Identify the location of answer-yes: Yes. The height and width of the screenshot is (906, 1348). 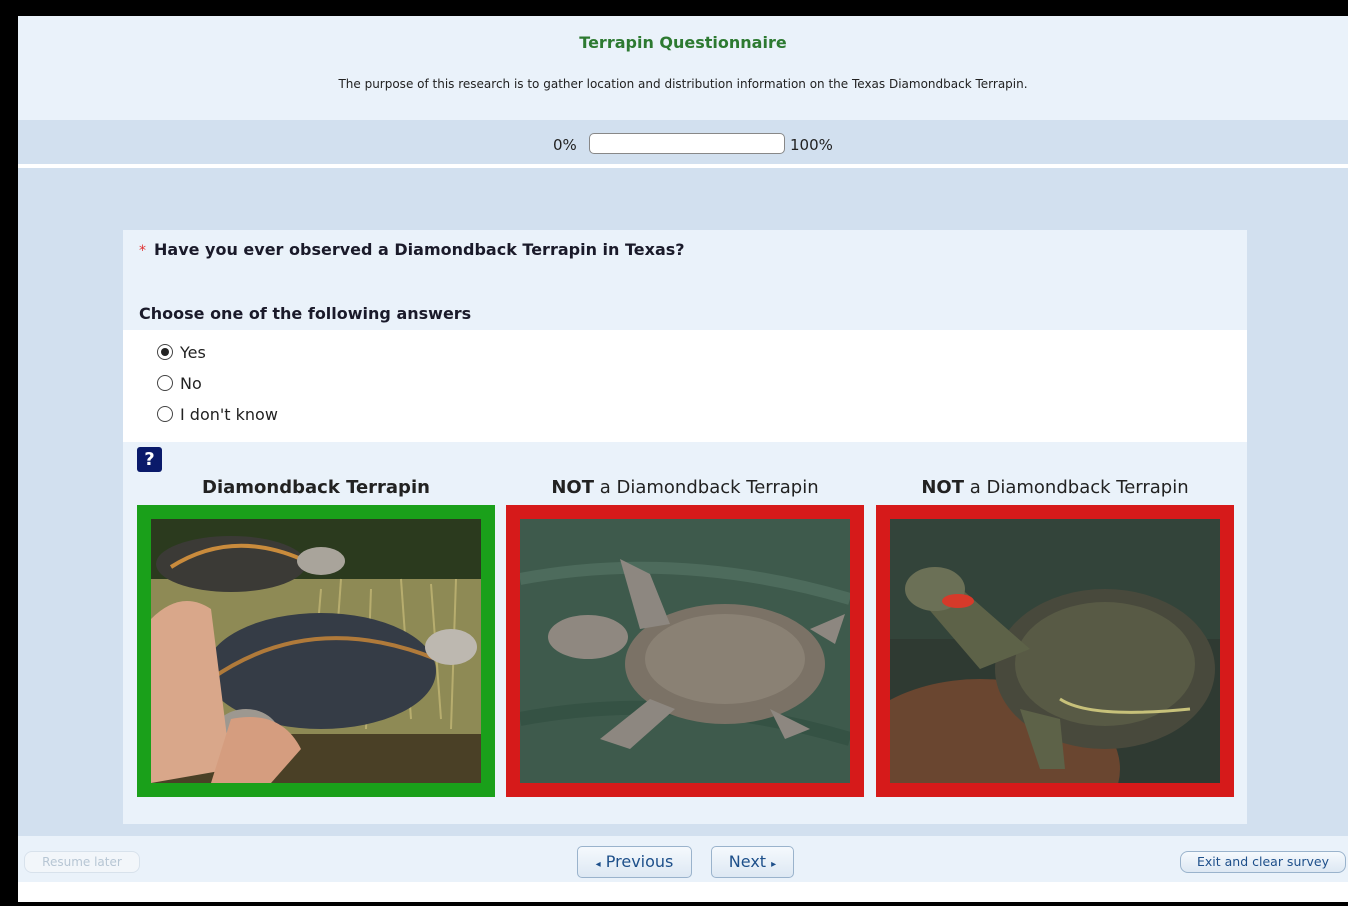
(181, 352).